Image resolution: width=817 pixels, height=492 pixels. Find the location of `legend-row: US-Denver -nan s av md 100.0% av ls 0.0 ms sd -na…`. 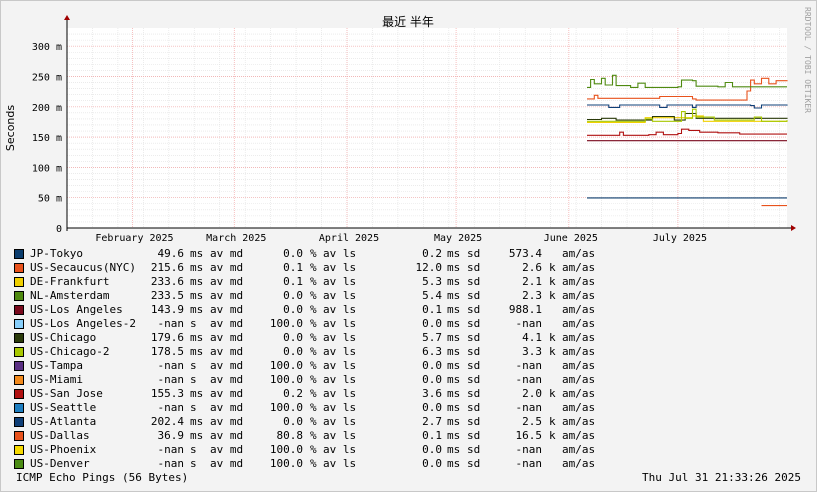

legend-row: US-Denver -nan s av md 100.0% av ls 0.0 ms sd -na… is located at coordinates (324, 464).